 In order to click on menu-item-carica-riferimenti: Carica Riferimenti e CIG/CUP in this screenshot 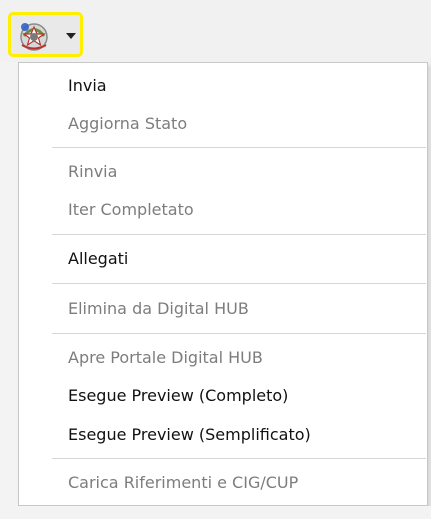, I will do `click(183, 482)`.